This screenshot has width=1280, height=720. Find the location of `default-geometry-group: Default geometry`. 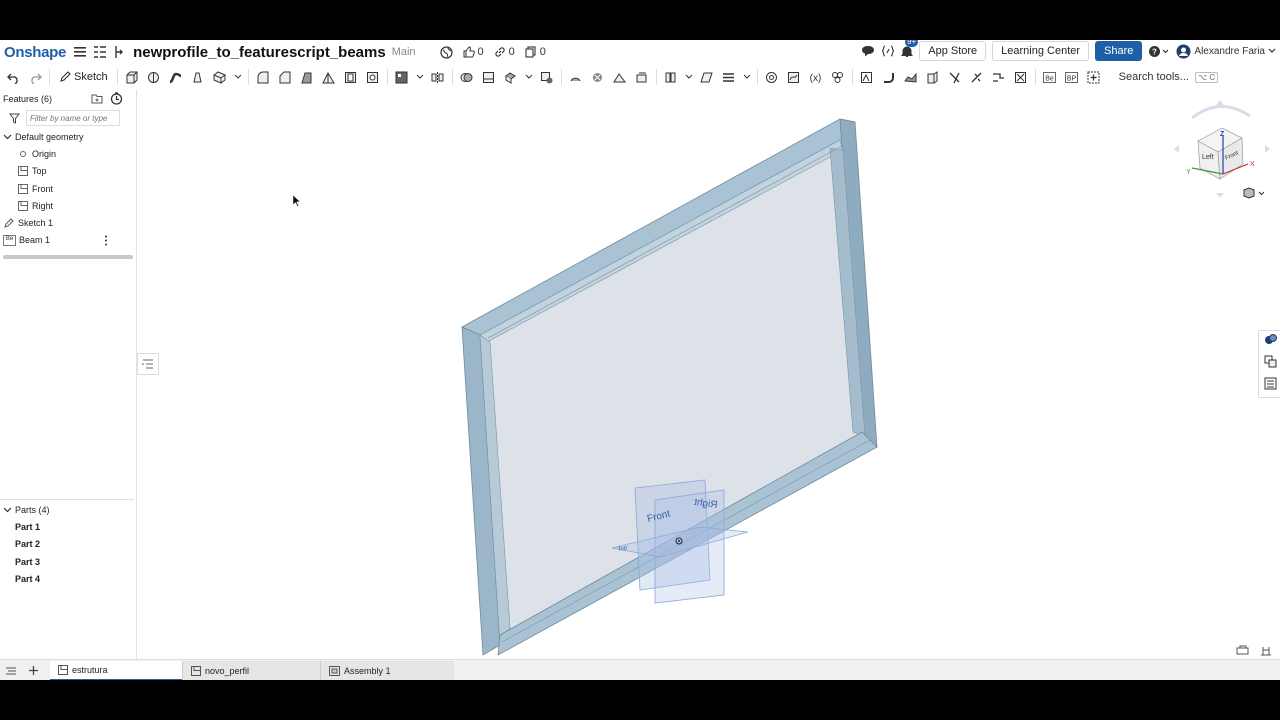

default-geometry-group: Default geometry is located at coordinates (68, 136).